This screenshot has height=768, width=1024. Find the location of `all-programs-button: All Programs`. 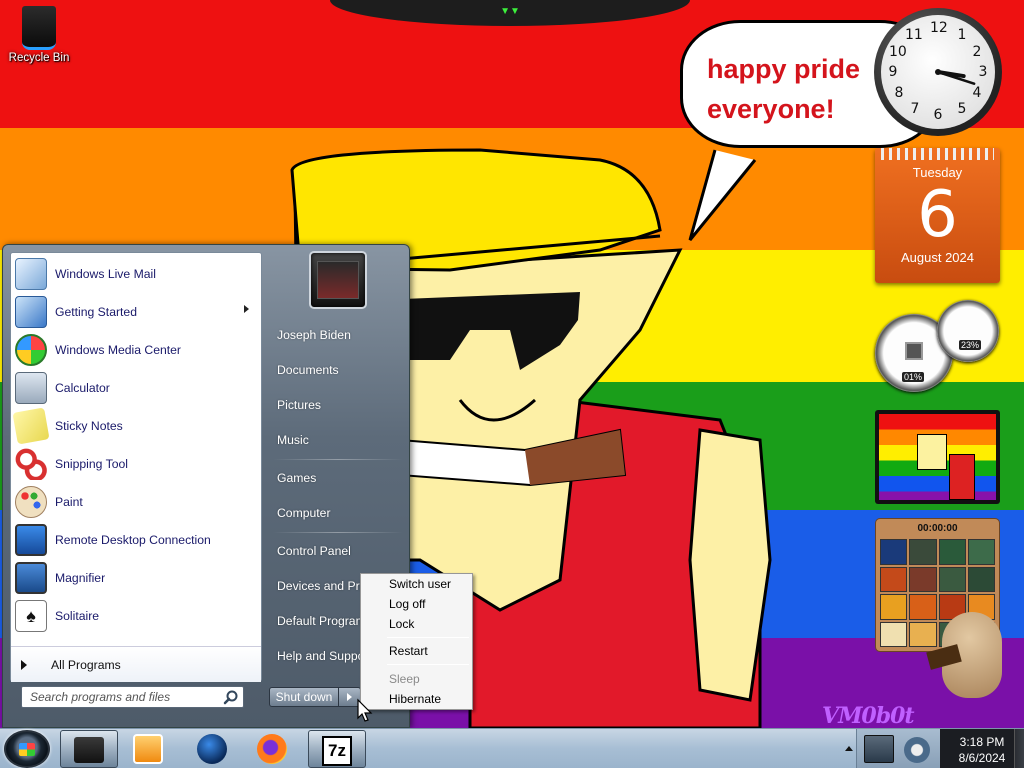

all-programs-button: All Programs is located at coordinates (136, 664).